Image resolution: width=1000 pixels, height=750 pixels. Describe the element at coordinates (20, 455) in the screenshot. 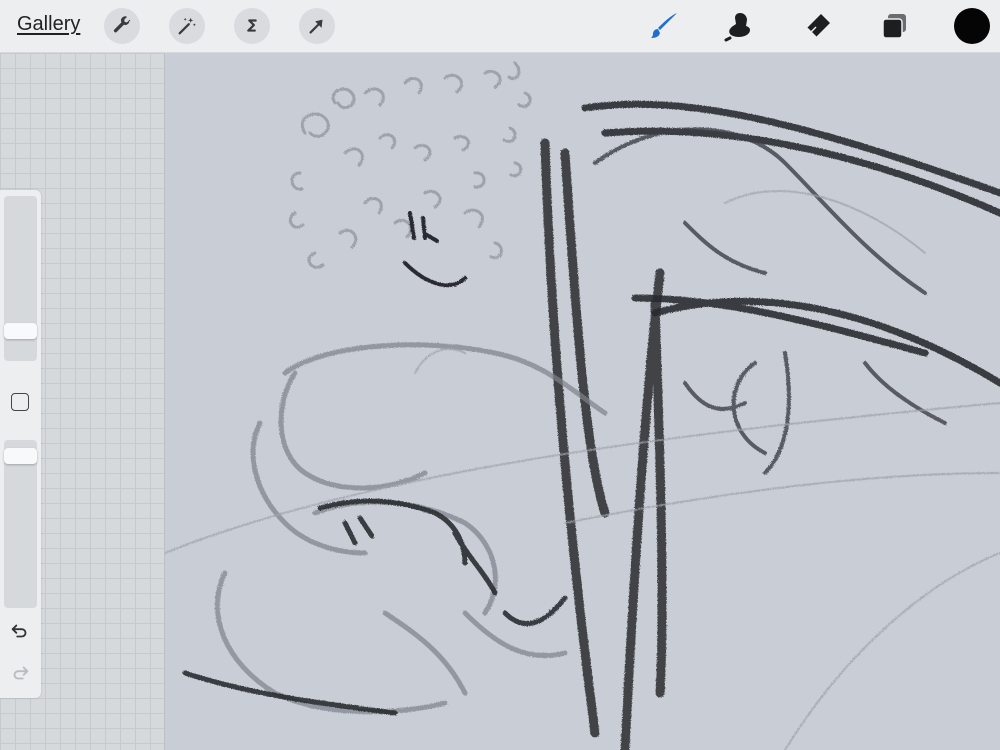

I see `opacity-handle` at that location.